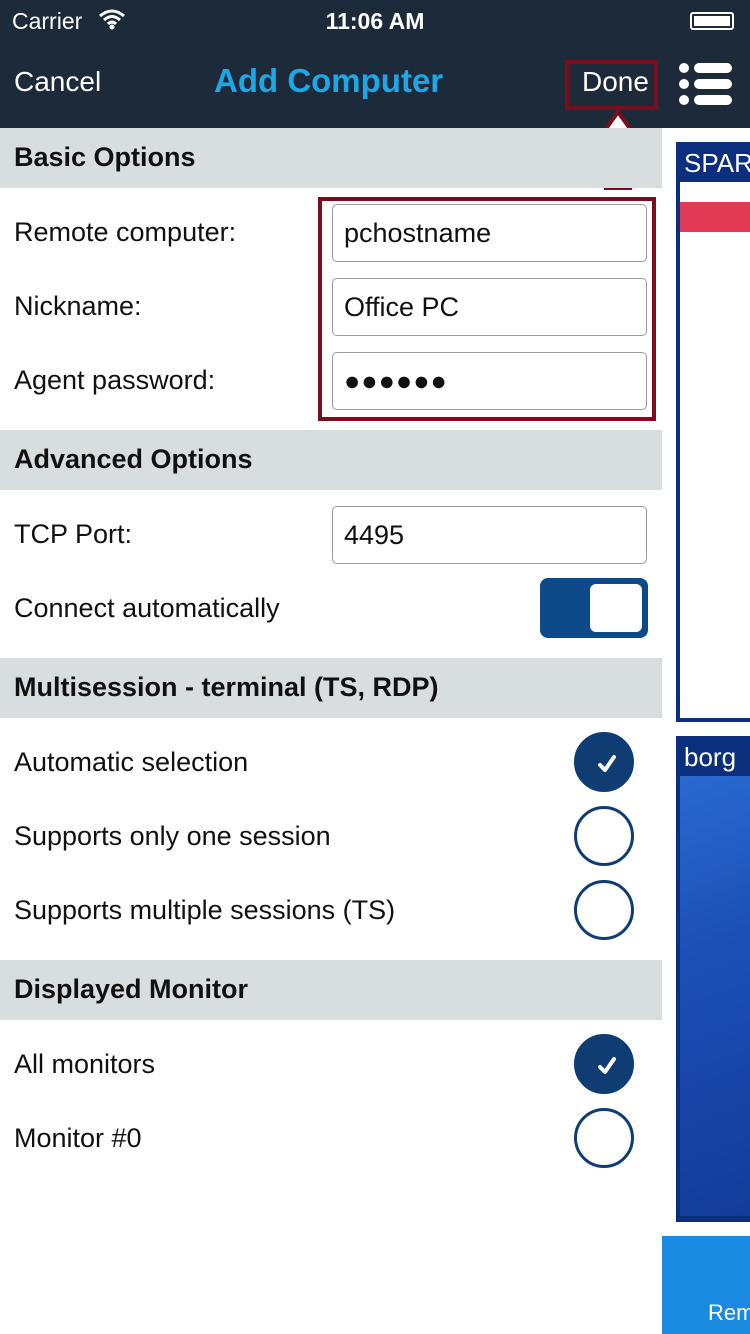  Describe the element at coordinates (85, 1064) in the screenshot. I see `all-monitors-label: All monitors` at that location.